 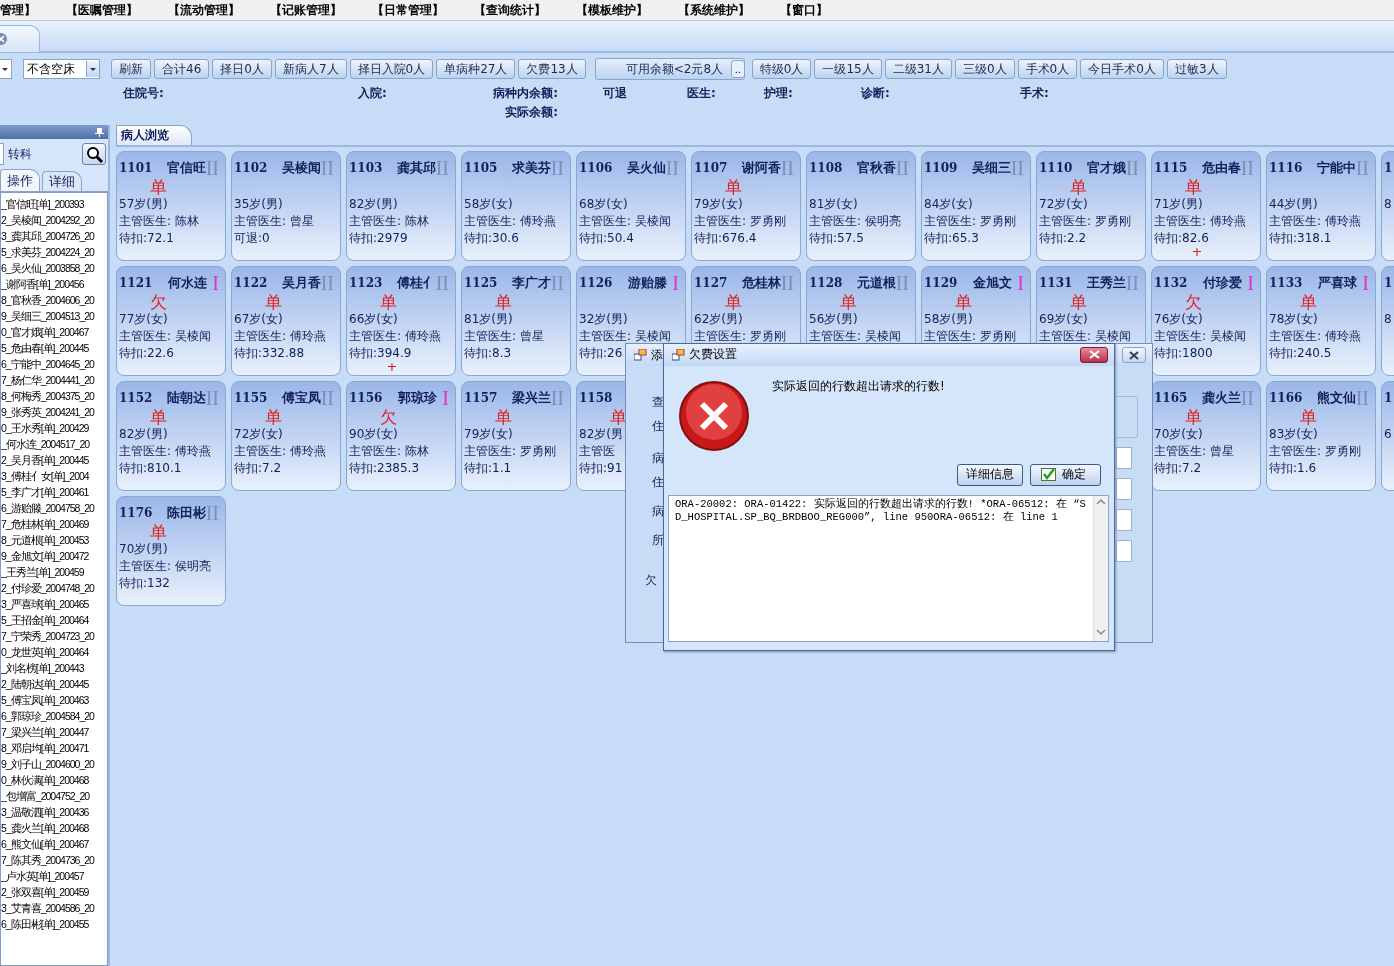 What do you see at coordinates (1196, 69) in the screenshot?
I see `filter-button: 过敏3人` at bounding box center [1196, 69].